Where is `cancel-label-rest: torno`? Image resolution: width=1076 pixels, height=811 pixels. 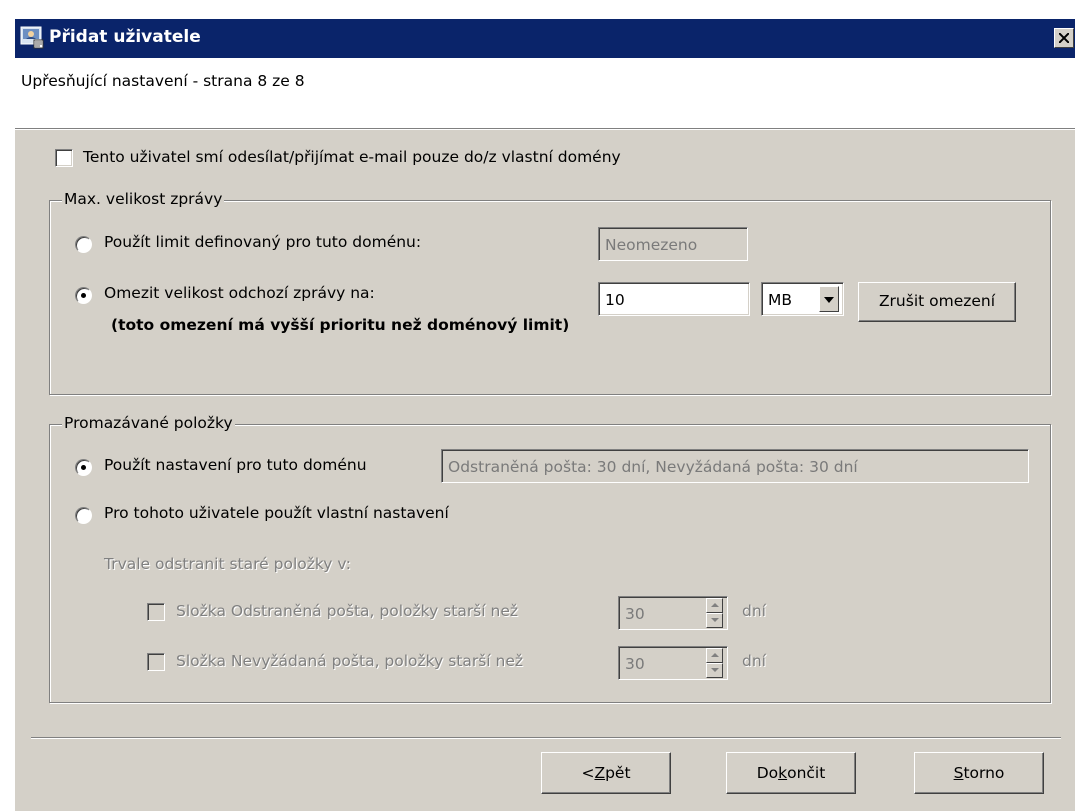 cancel-label-rest: torno is located at coordinates (984, 773).